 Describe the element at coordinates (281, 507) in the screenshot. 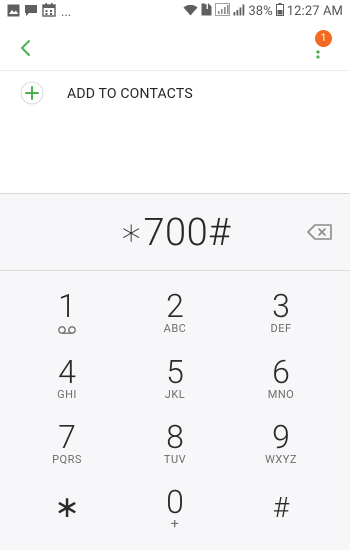

I see `key-digit: #` at that location.